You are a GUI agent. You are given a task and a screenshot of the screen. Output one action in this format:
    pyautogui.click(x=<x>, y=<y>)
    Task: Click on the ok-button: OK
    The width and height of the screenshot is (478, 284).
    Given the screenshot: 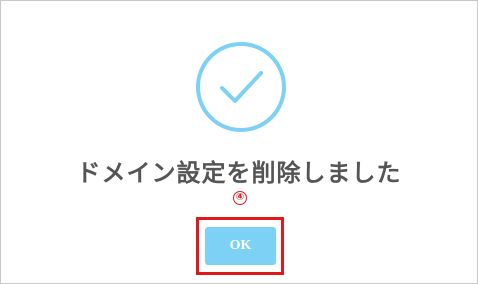 What is the action you would take?
    pyautogui.click(x=240, y=246)
    